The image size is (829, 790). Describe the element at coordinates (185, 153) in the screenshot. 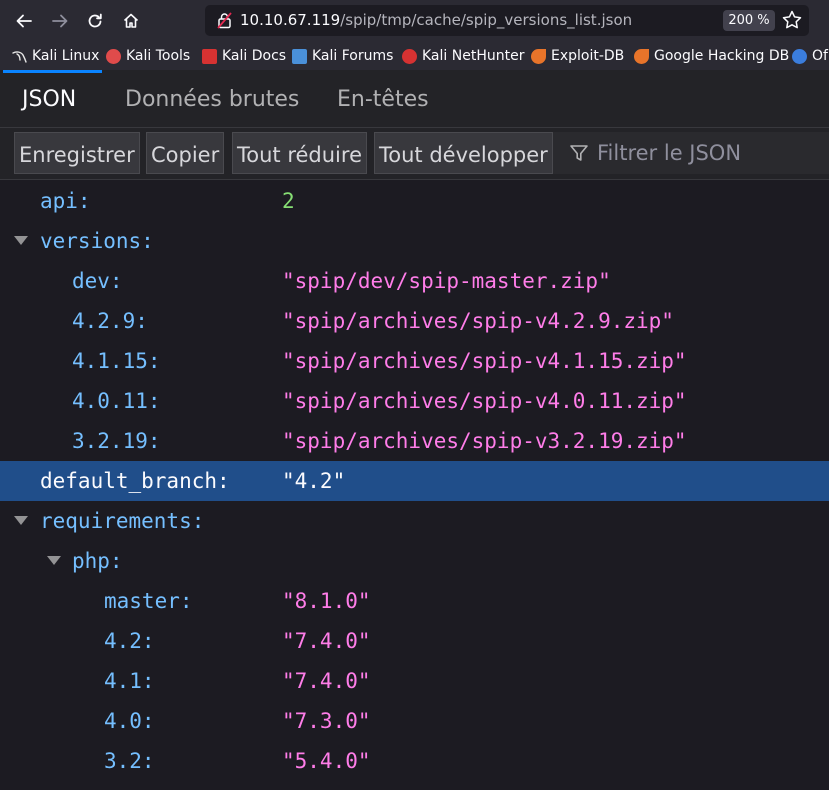

I see `copy-button: Copier` at that location.